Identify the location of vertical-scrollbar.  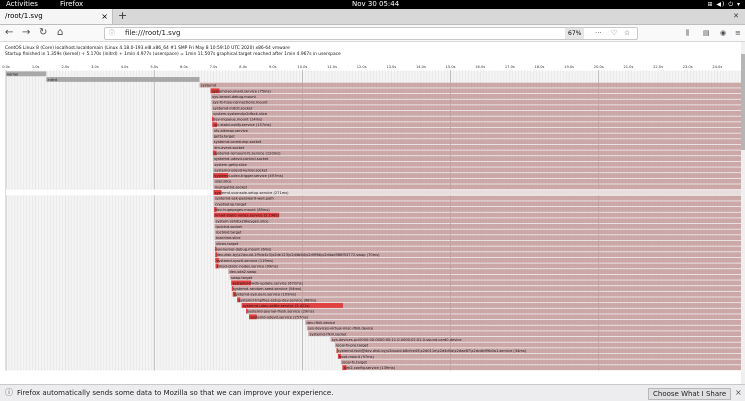
(743, 213).